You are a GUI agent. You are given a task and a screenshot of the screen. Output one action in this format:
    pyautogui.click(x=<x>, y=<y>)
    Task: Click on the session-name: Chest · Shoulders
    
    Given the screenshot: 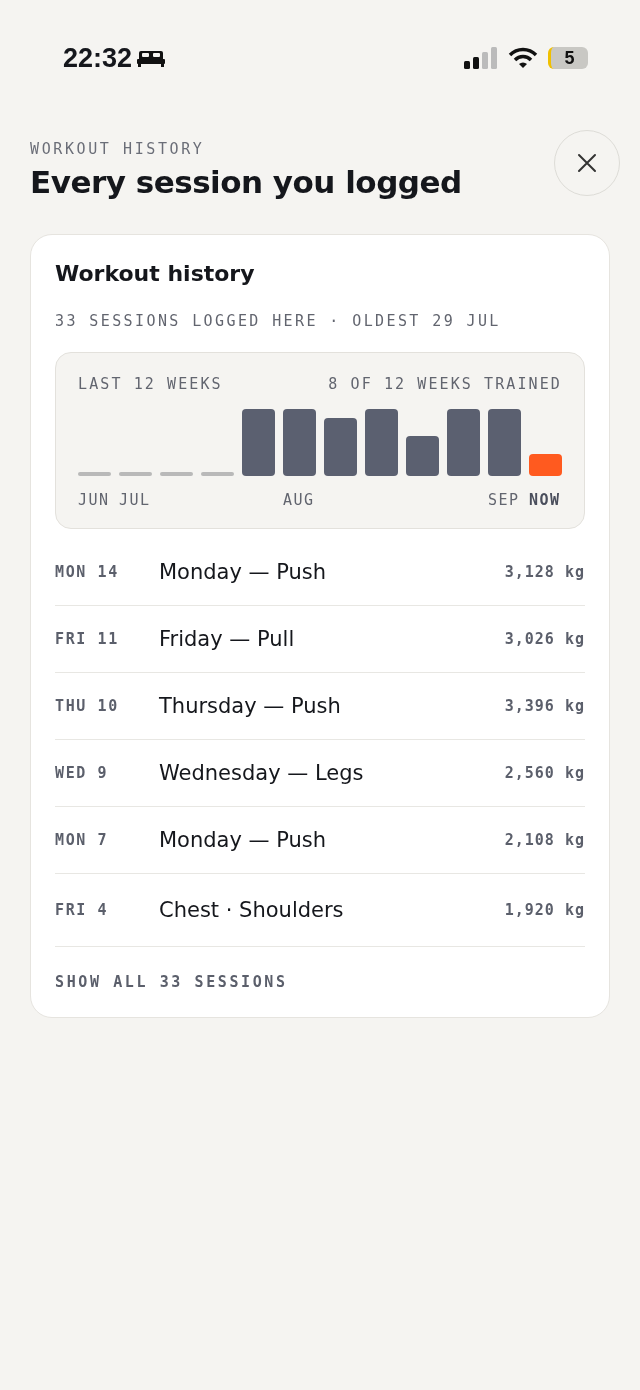 What is the action you would take?
    pyautogui.click(x=252, y=910)
    